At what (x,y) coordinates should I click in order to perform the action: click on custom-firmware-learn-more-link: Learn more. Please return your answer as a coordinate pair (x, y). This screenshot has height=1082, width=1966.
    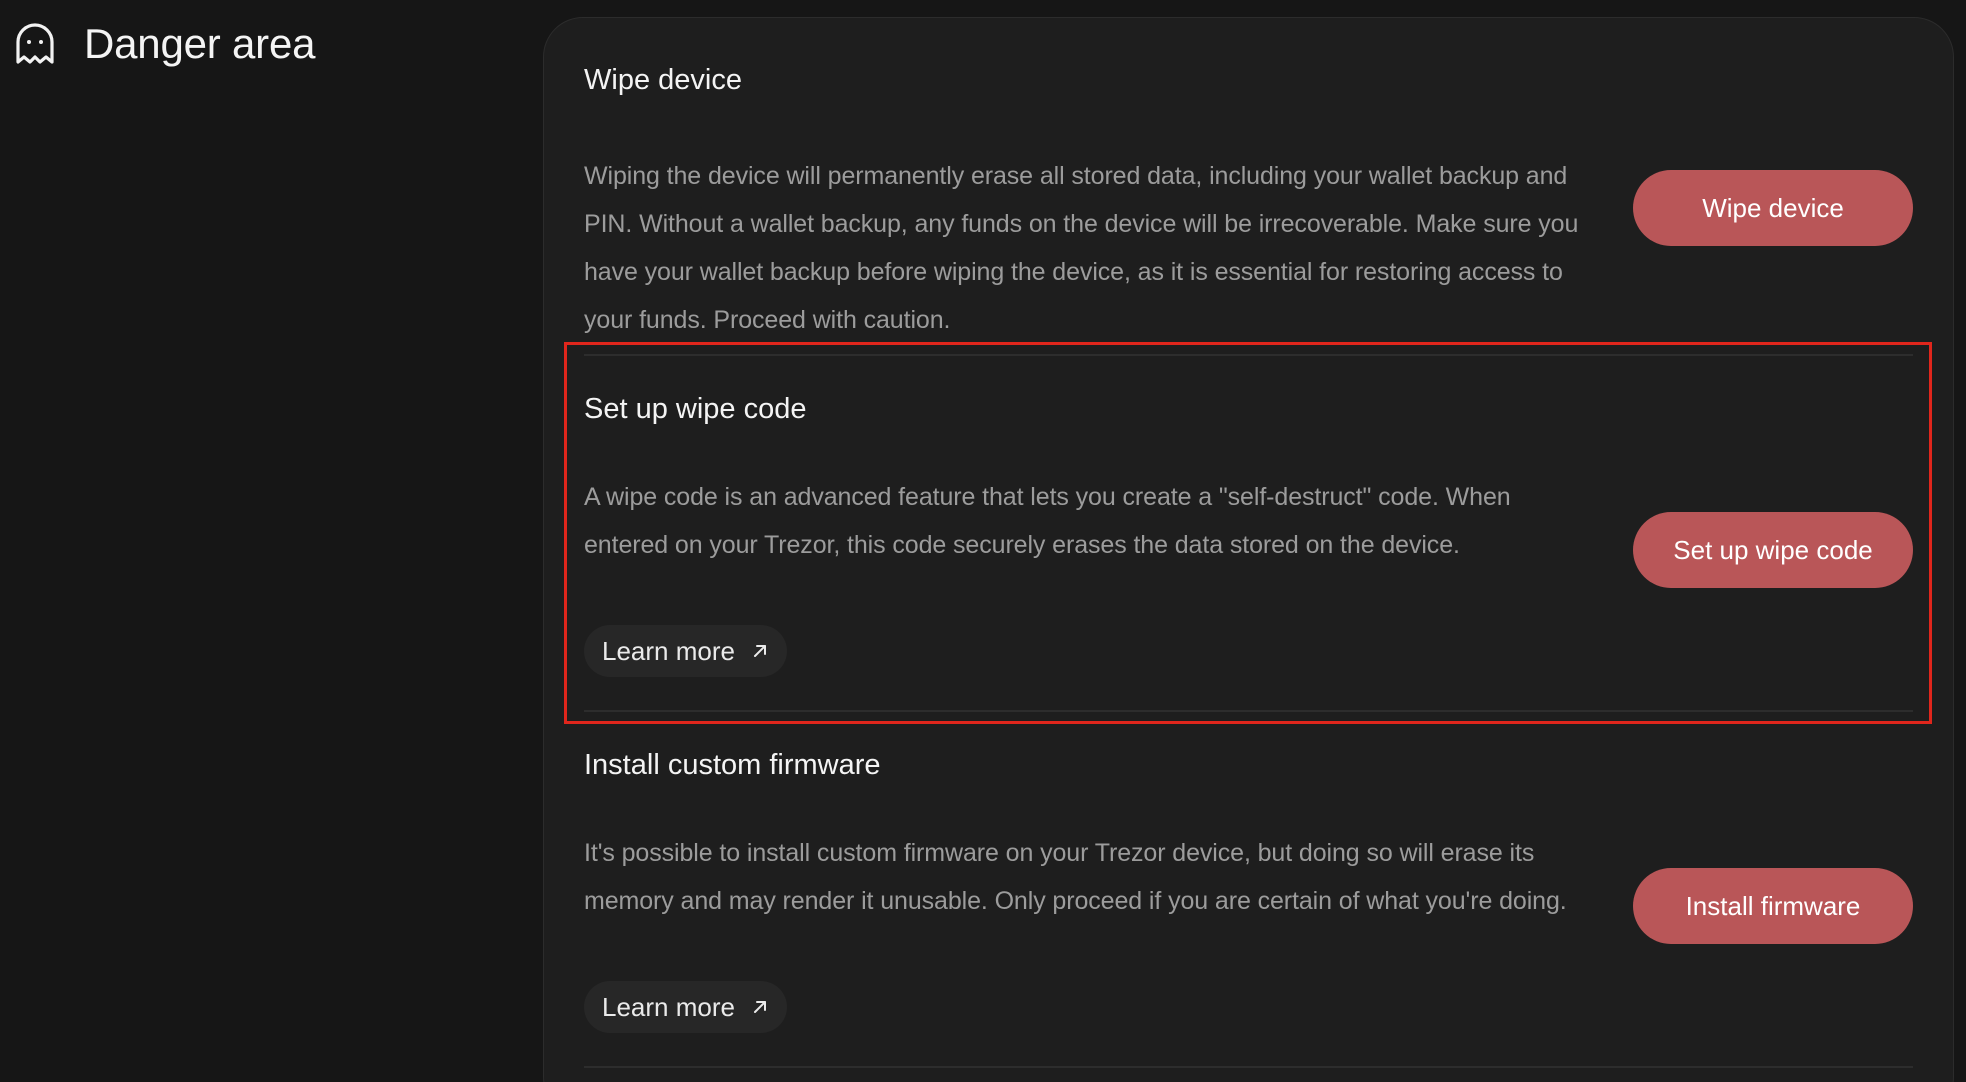
    Looking at the image, I should click on (685, 1007).